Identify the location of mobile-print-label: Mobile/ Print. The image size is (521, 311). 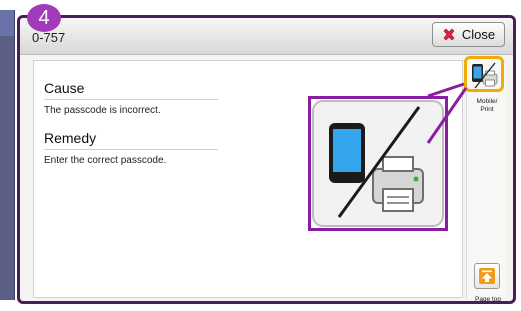
(487, 106).